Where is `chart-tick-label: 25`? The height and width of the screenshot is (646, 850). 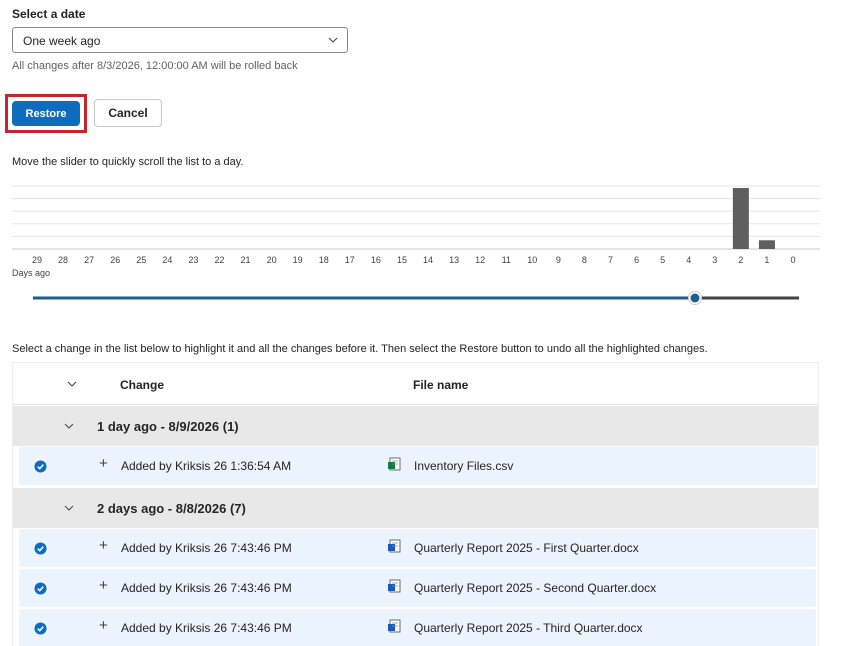 chart-tick-label: 25 is located at coordinates (141, 260).